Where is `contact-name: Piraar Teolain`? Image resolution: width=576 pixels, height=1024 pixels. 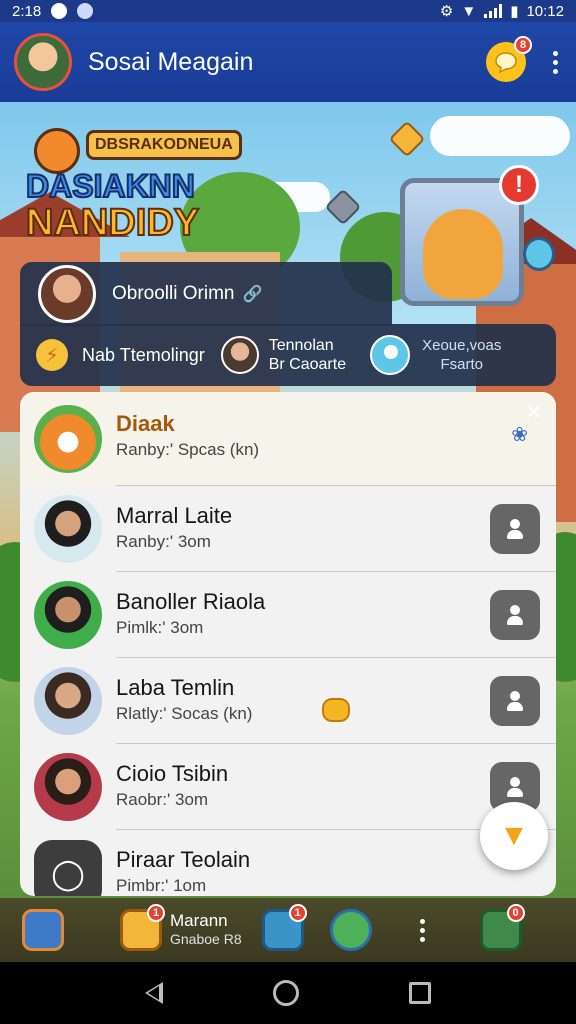 contact-name: Piraar Teolain is located at coordinates (183, 859).